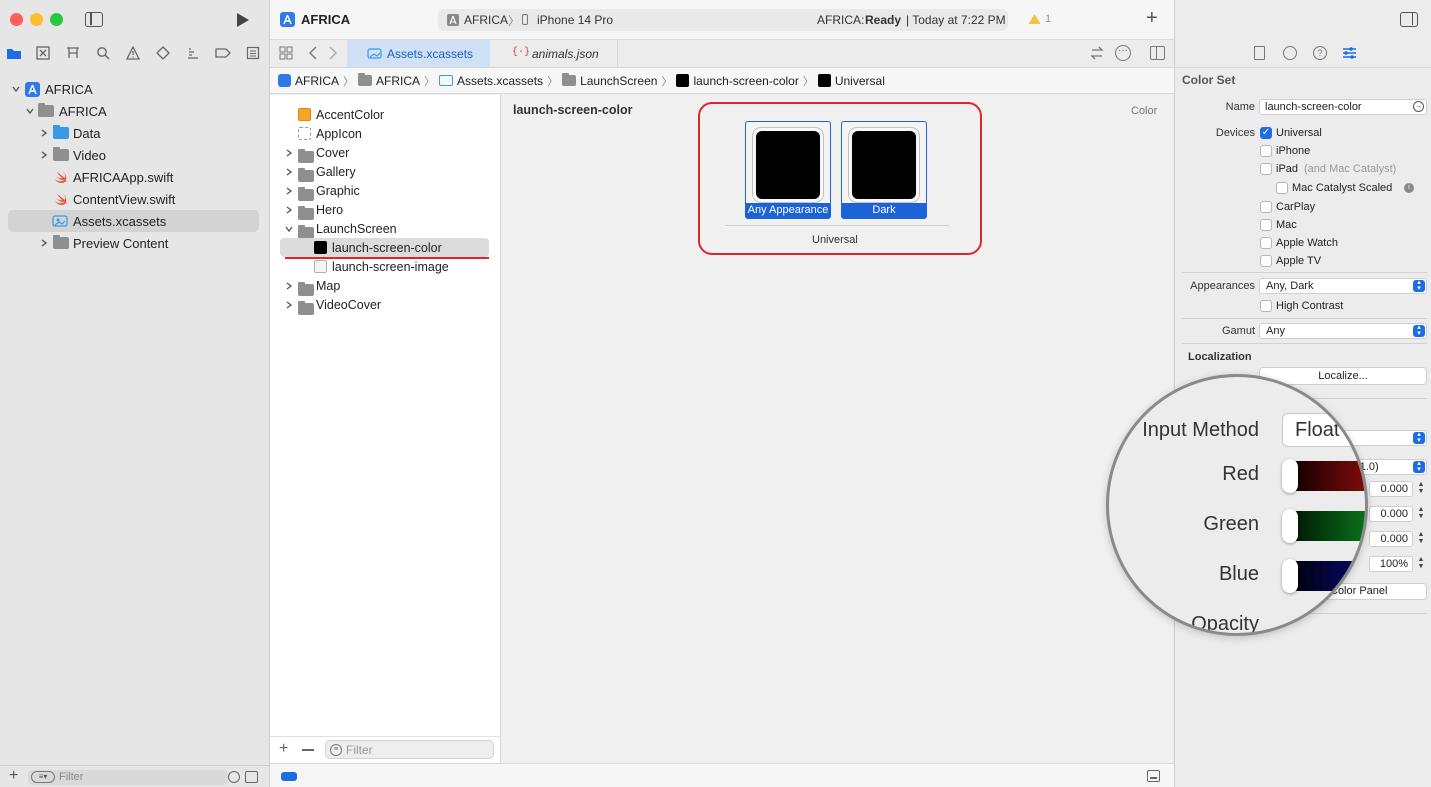 The height and width of the screenshot is (787, 1431). Describe the element at coordinates (133, 155) in the screenshot. I see `tree-item-video: Video` at that location.